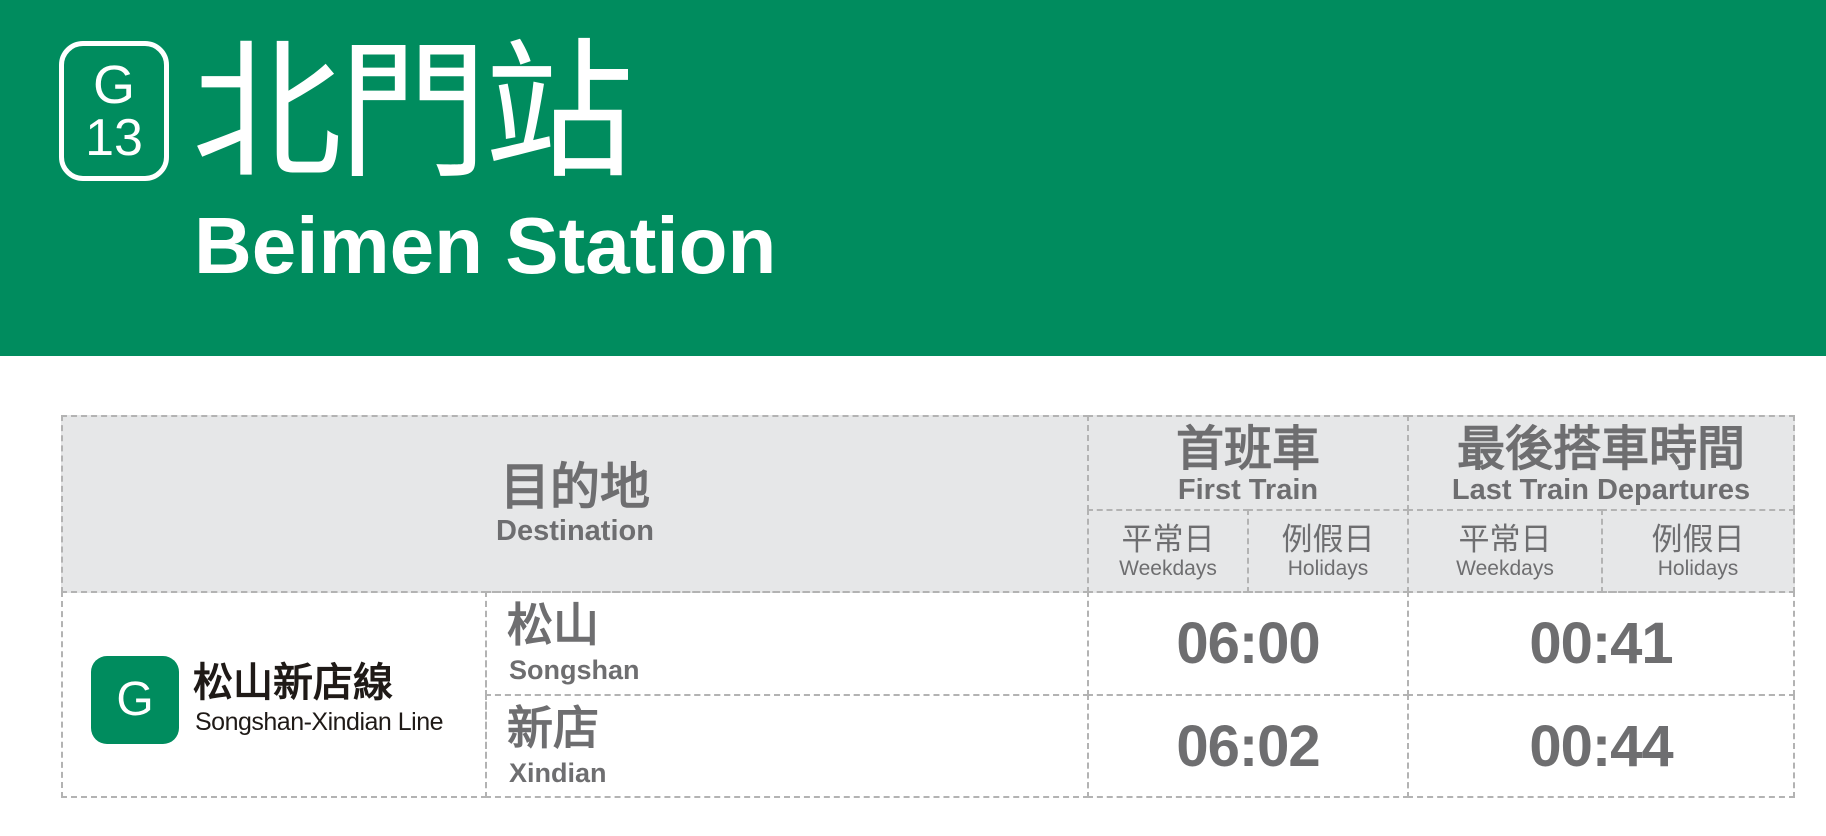  I want to click on last-train-header-en: Last Train Departures, so click(1601, 490).